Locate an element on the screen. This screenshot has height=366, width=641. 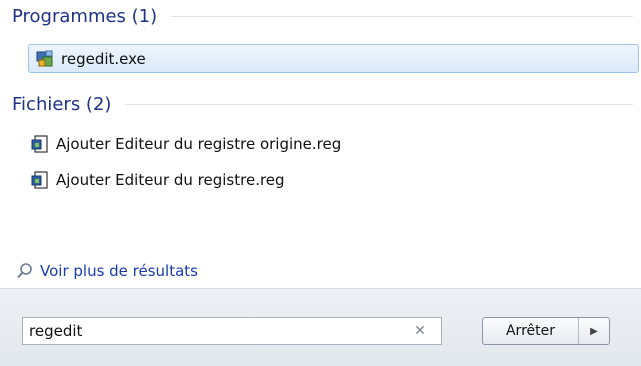
search-box: ✕ is located at coordinates (232, 331).